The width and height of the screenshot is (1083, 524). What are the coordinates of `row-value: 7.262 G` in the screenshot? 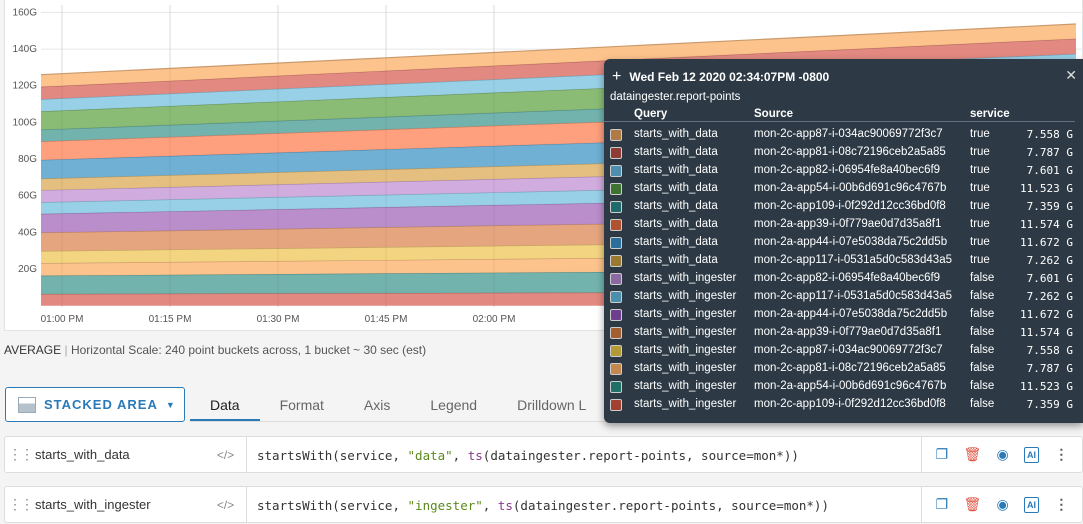 It's located at (1049, 296).